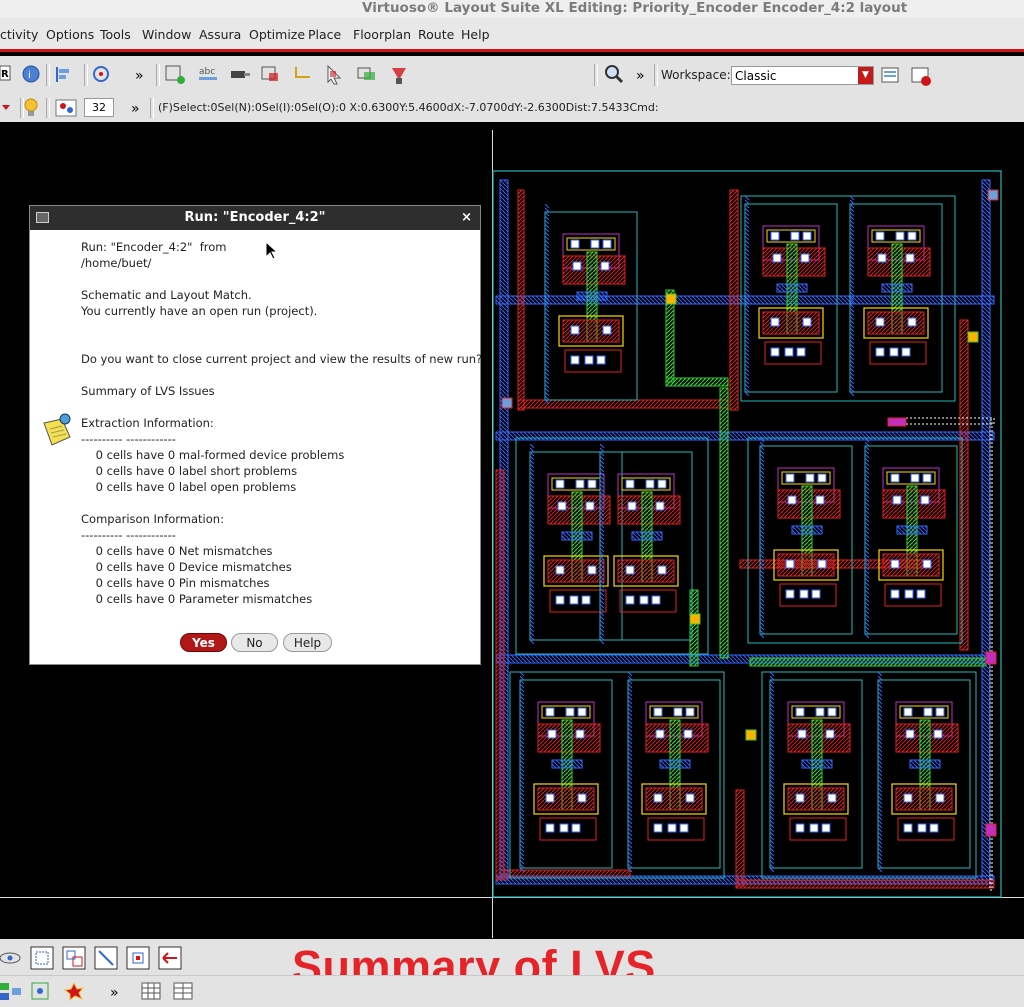  I want to click on align-icon, so click(62, 74).